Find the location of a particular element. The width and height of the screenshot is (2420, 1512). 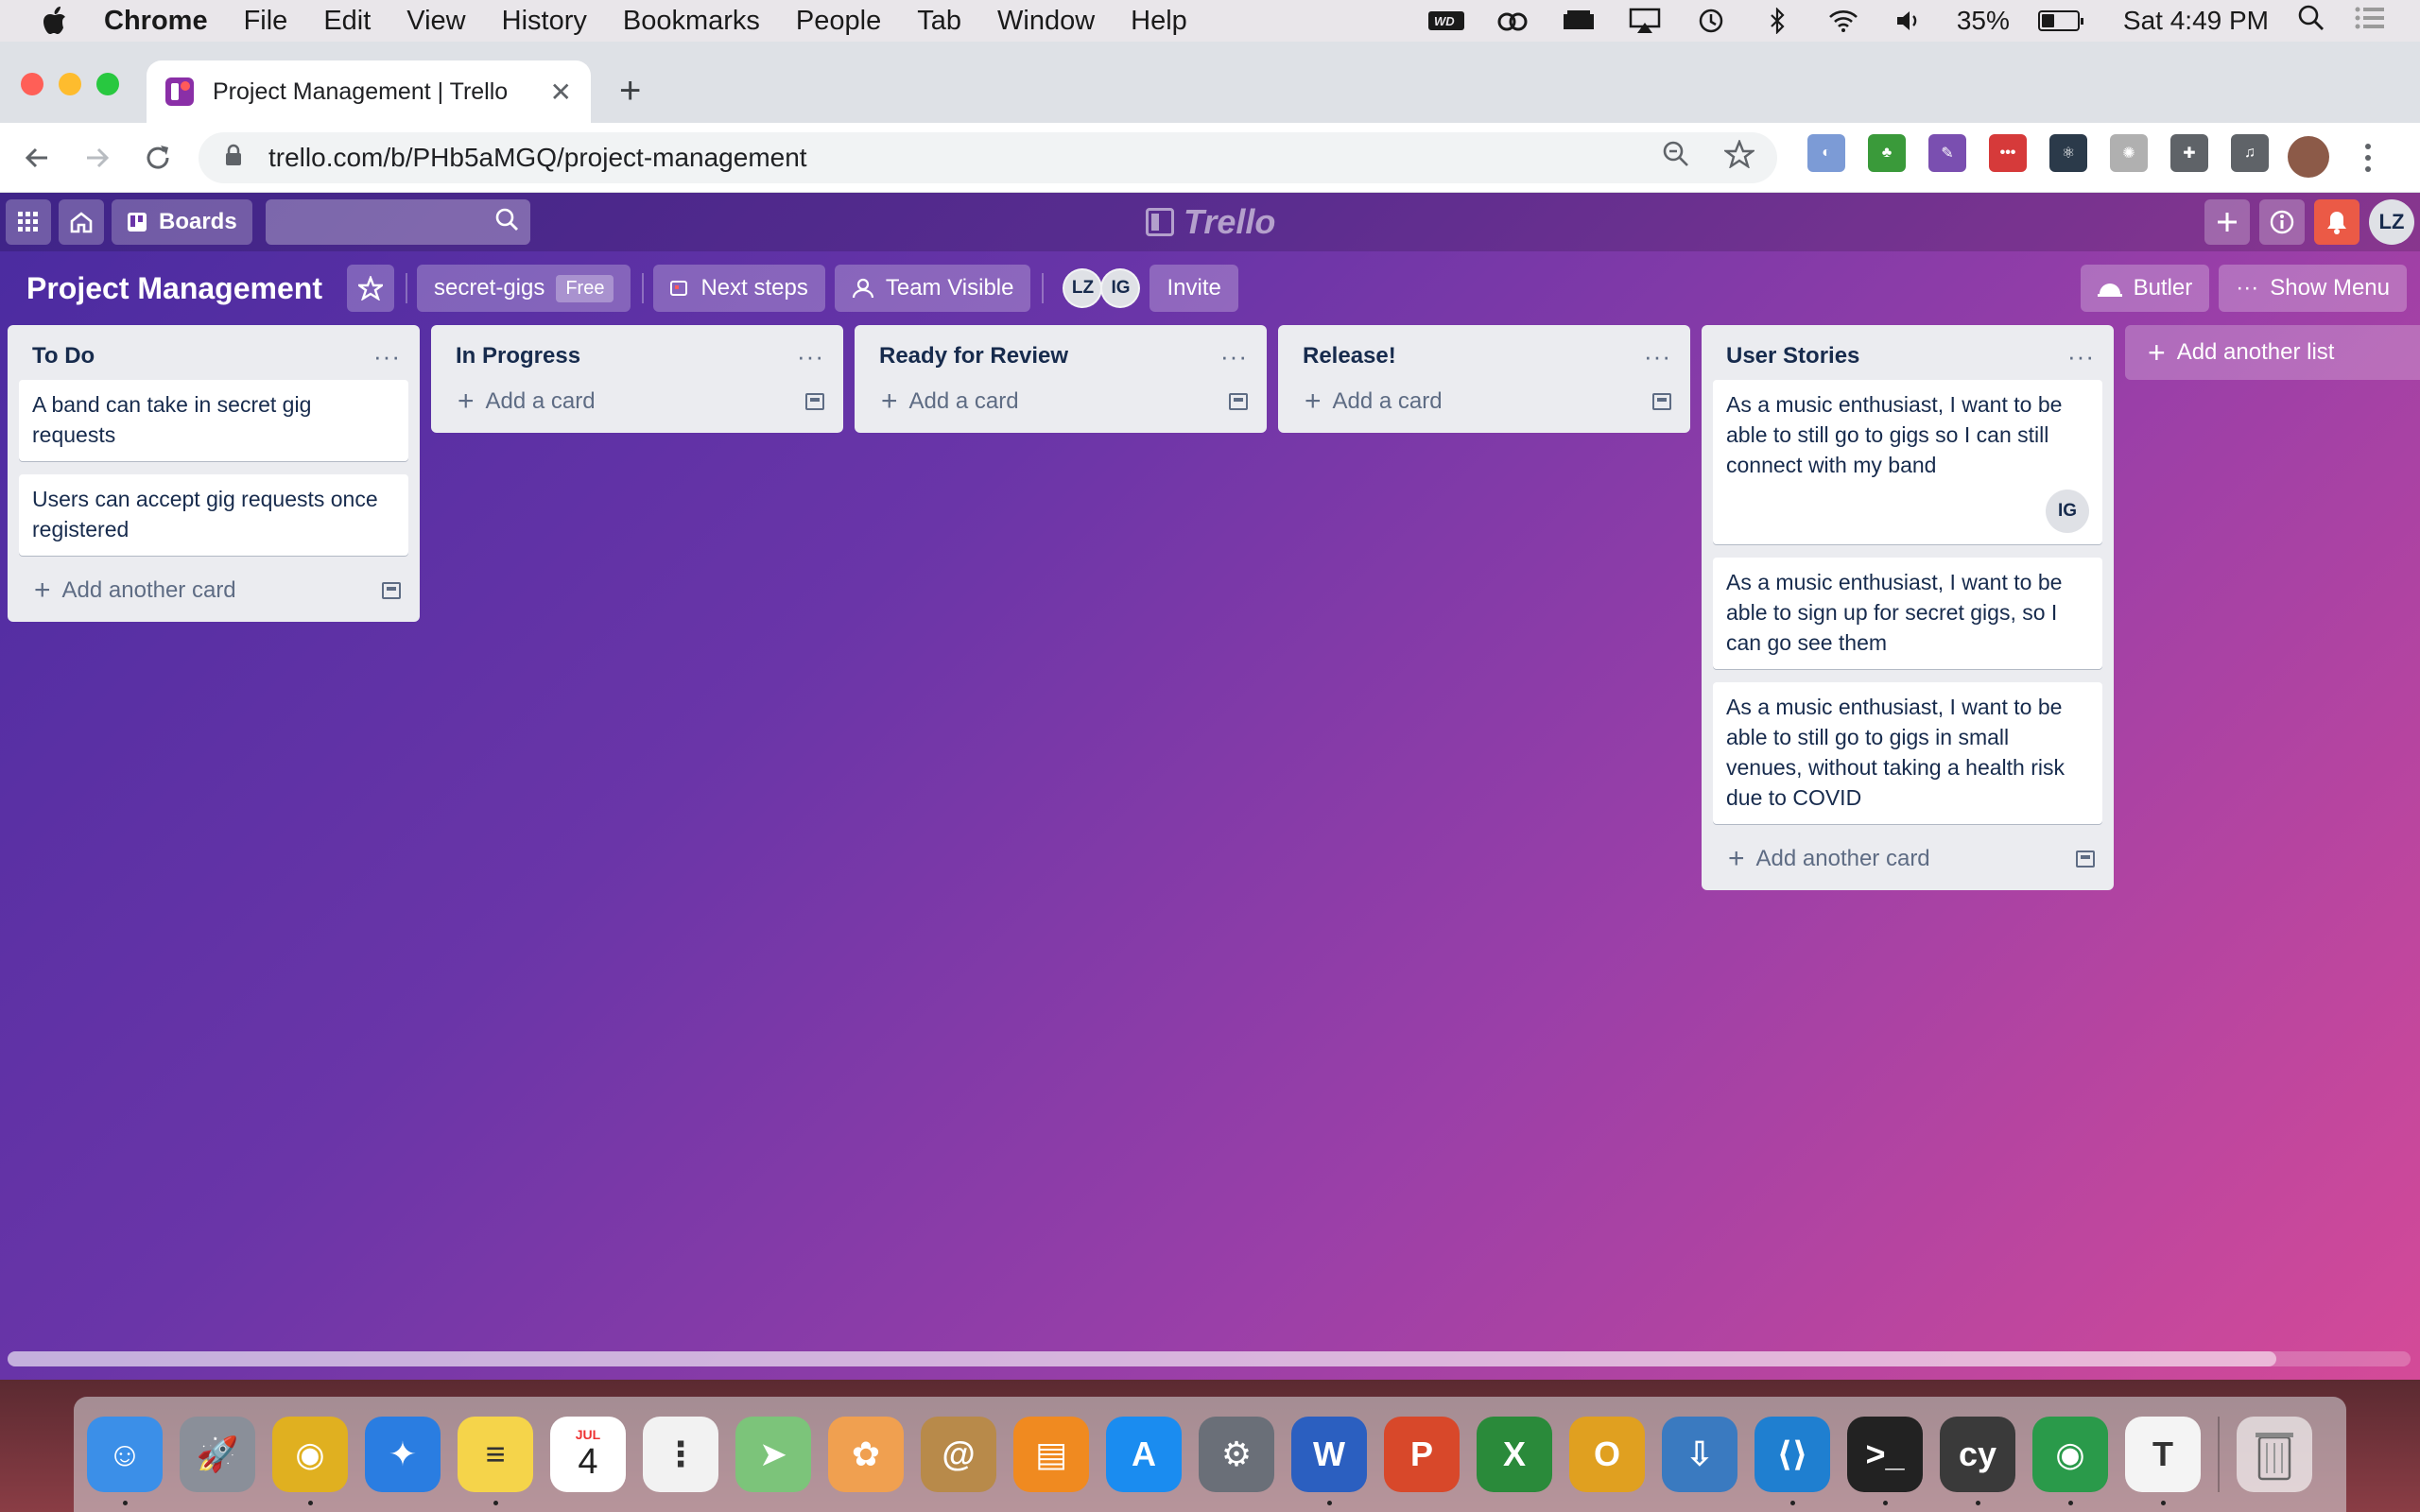

menu-edit: Edit is located at coordinates (347, 21).